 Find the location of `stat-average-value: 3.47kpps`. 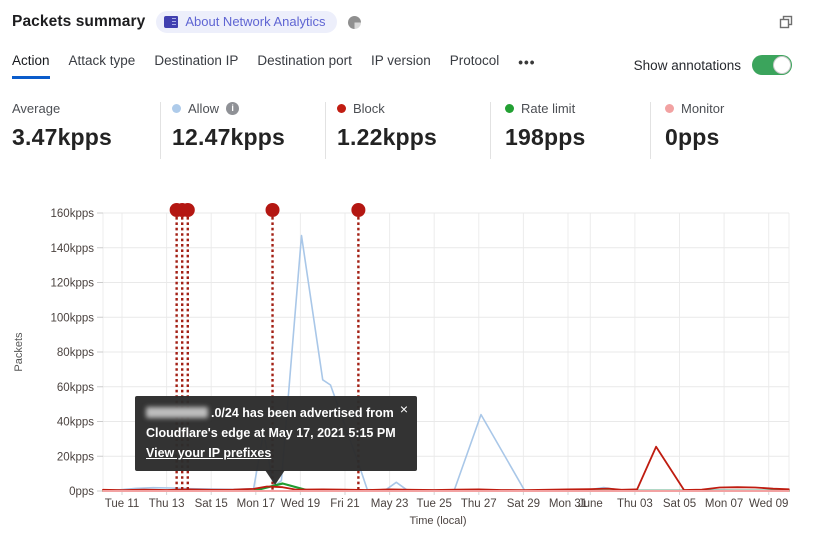

stat-average-value: 3.47kpps is located at coordinates (62, 137).